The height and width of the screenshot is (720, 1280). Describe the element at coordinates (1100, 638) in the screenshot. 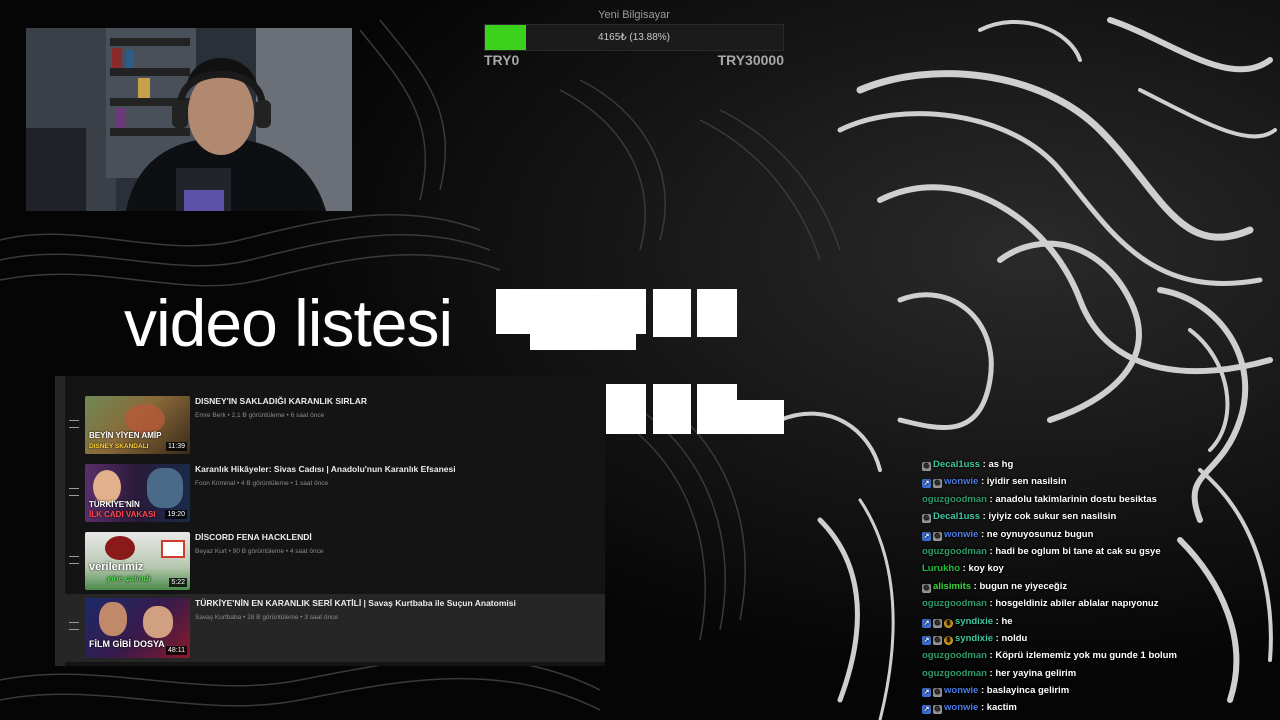

I see `chat-message: ↗ G $ syndixie : noldu` at that location.